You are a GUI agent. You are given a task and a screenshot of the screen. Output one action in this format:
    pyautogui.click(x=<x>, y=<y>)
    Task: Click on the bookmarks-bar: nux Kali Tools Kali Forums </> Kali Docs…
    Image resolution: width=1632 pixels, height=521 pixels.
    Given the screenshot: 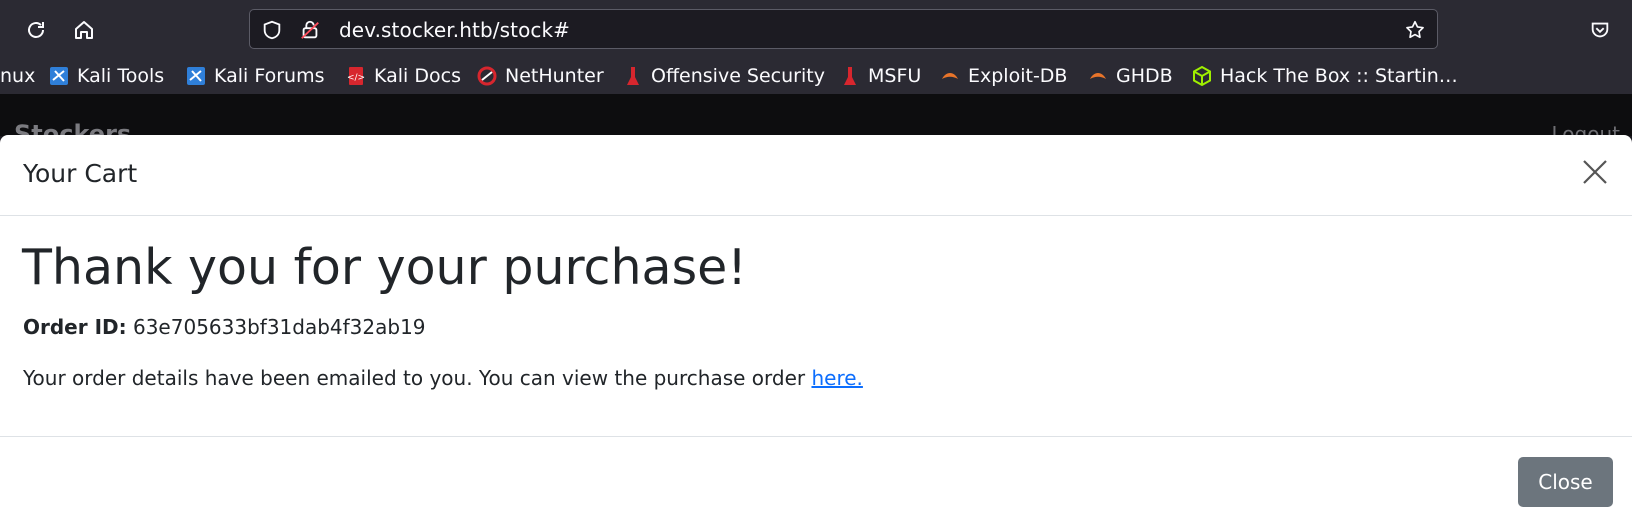 What is the action you would take?
    pyautogui.click(x=816, y=76)
    